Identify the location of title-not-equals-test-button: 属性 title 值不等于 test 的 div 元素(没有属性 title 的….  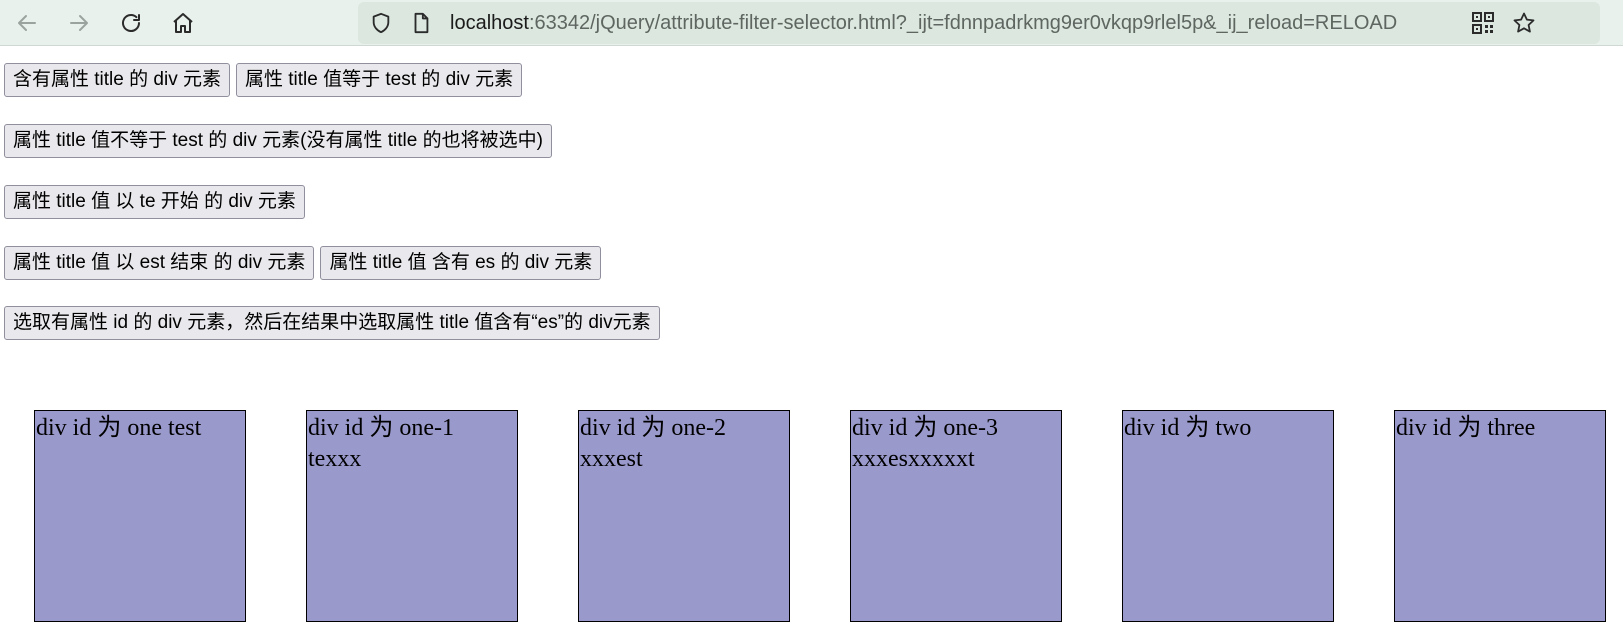
(278, 141).